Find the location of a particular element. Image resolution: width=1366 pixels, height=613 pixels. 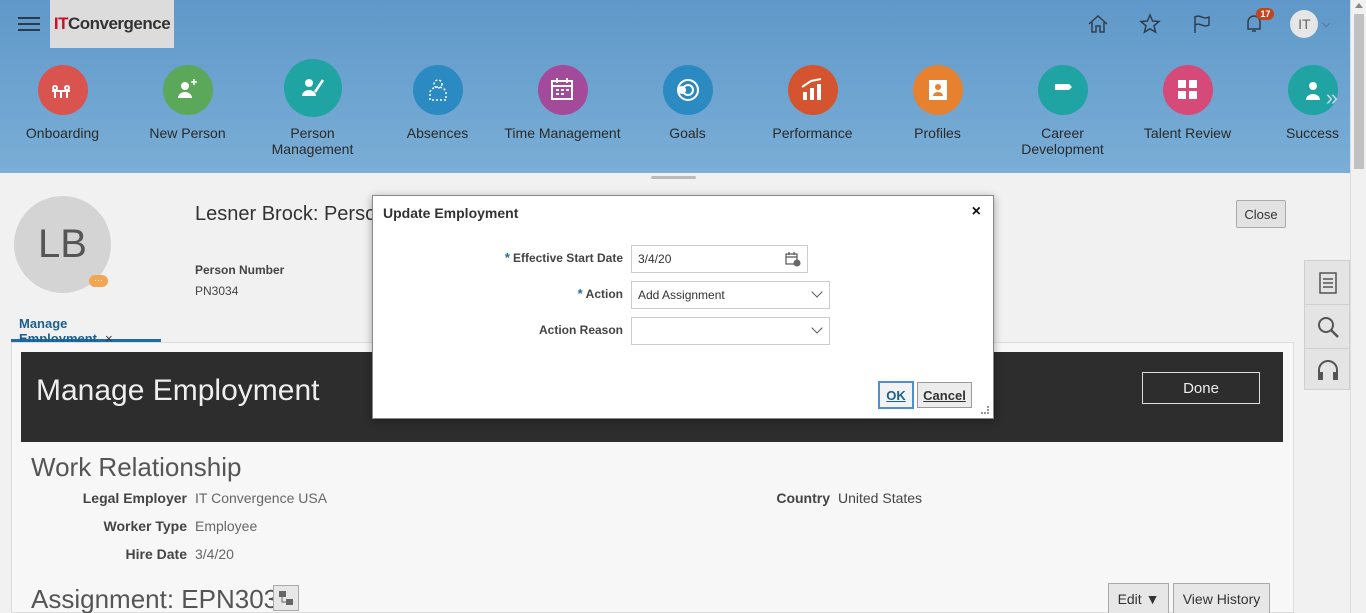

logo-text: Convergence is located at coordinates (119, 23).